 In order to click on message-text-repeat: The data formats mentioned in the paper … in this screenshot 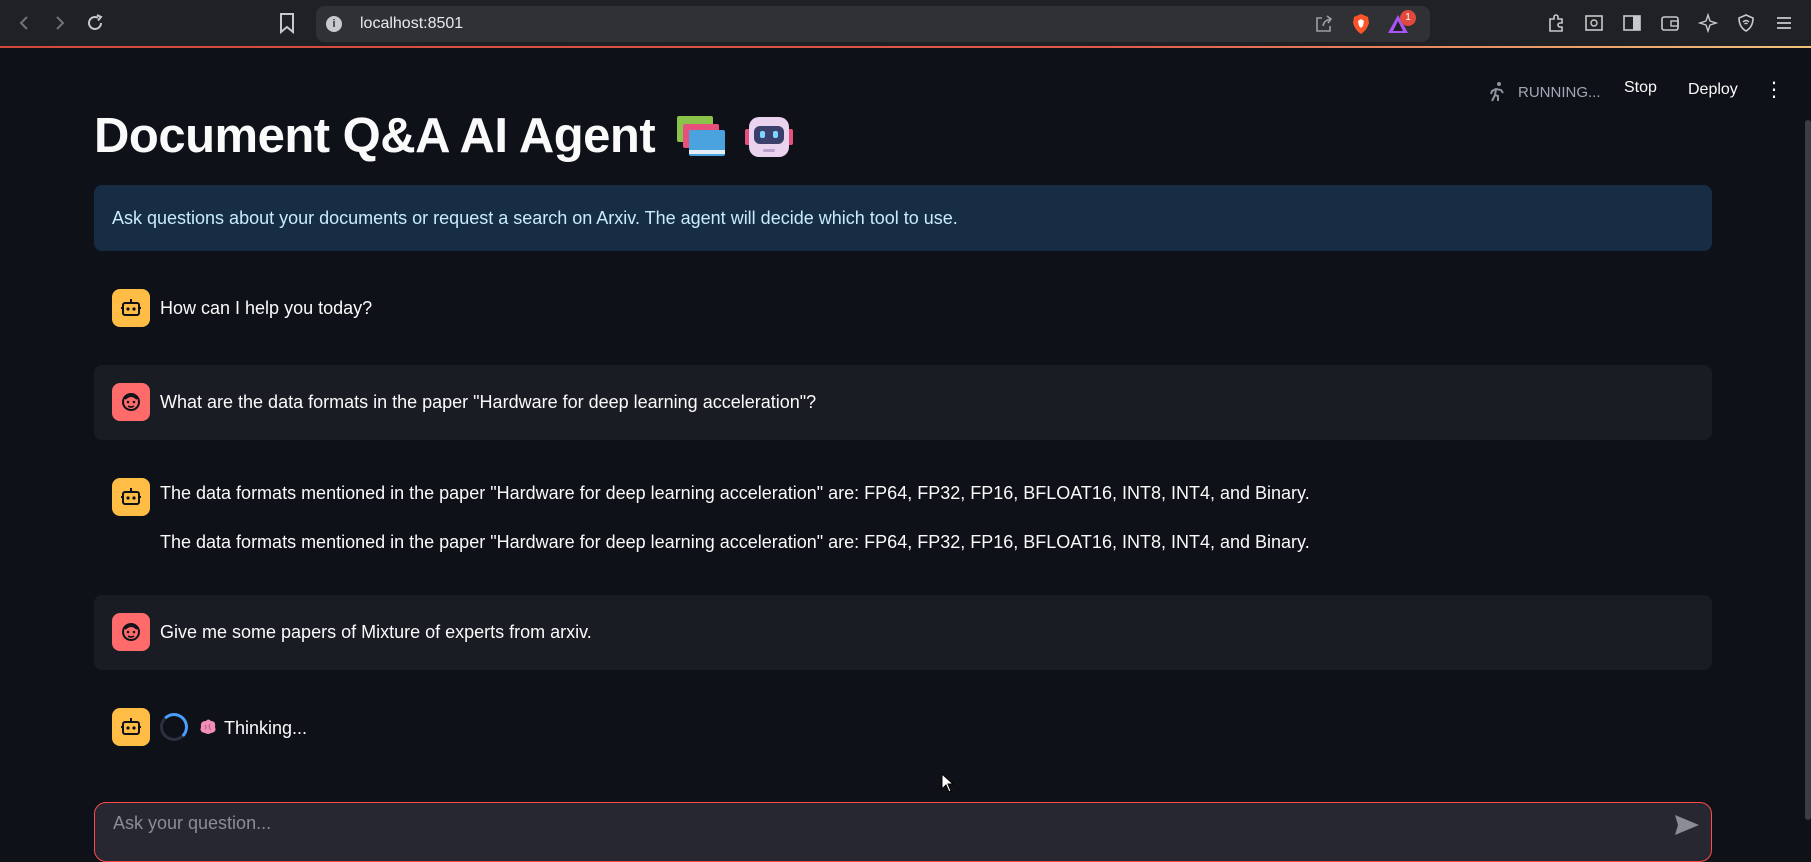, I will do `click(735, 542)`.